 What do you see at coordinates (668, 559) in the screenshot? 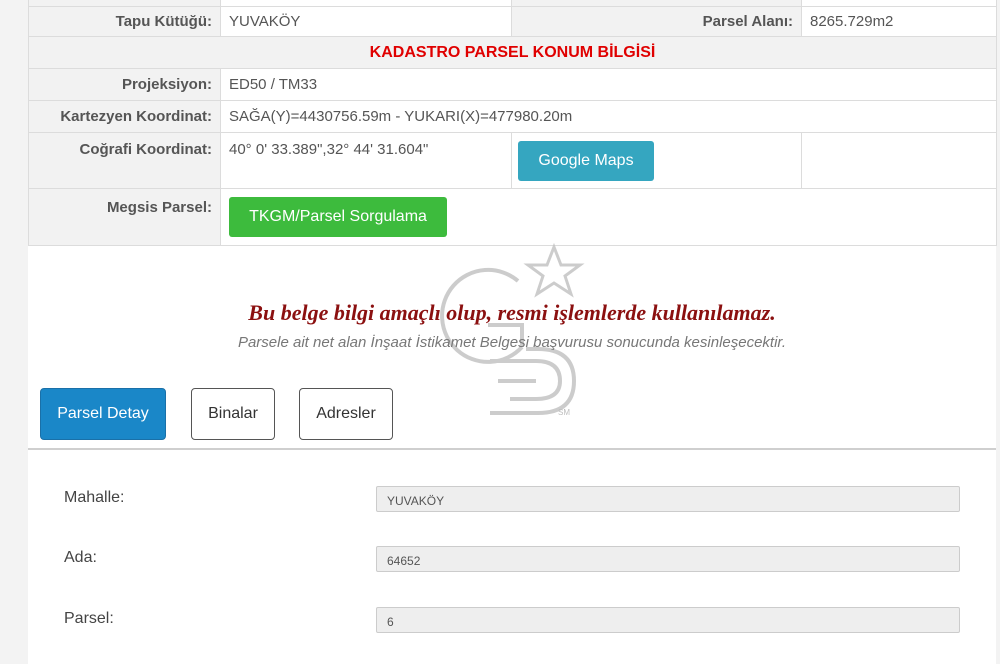
I see `ada-field: 64652` at bounding box center [668, 559].